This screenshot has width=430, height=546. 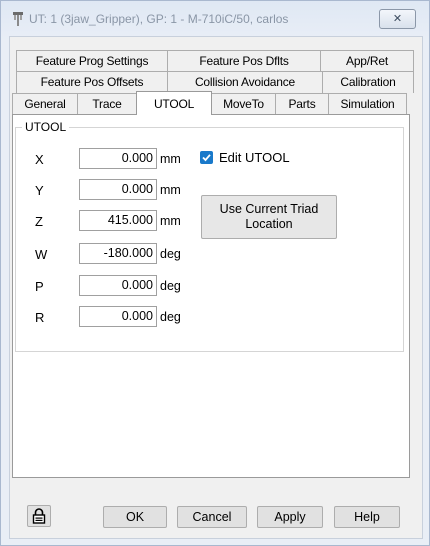 I want to click on edit-utool-checkbox, so click(x=206, y=157).